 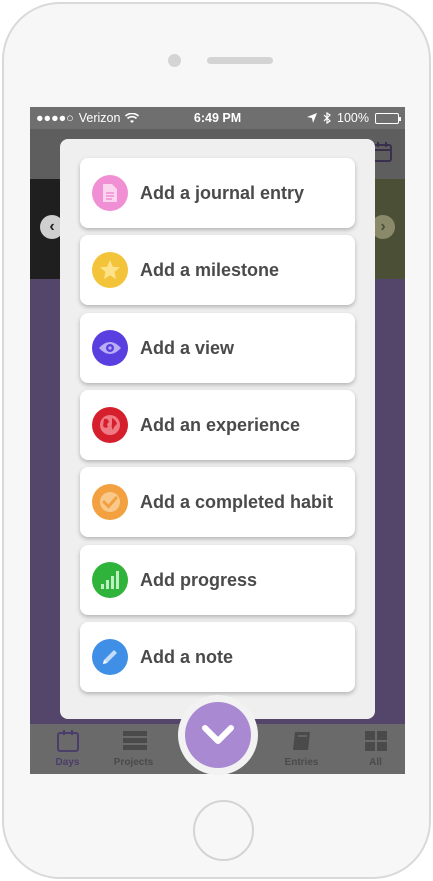 I want to click on add-milestone-button: Add a milestone, so click(x=217, y=270).